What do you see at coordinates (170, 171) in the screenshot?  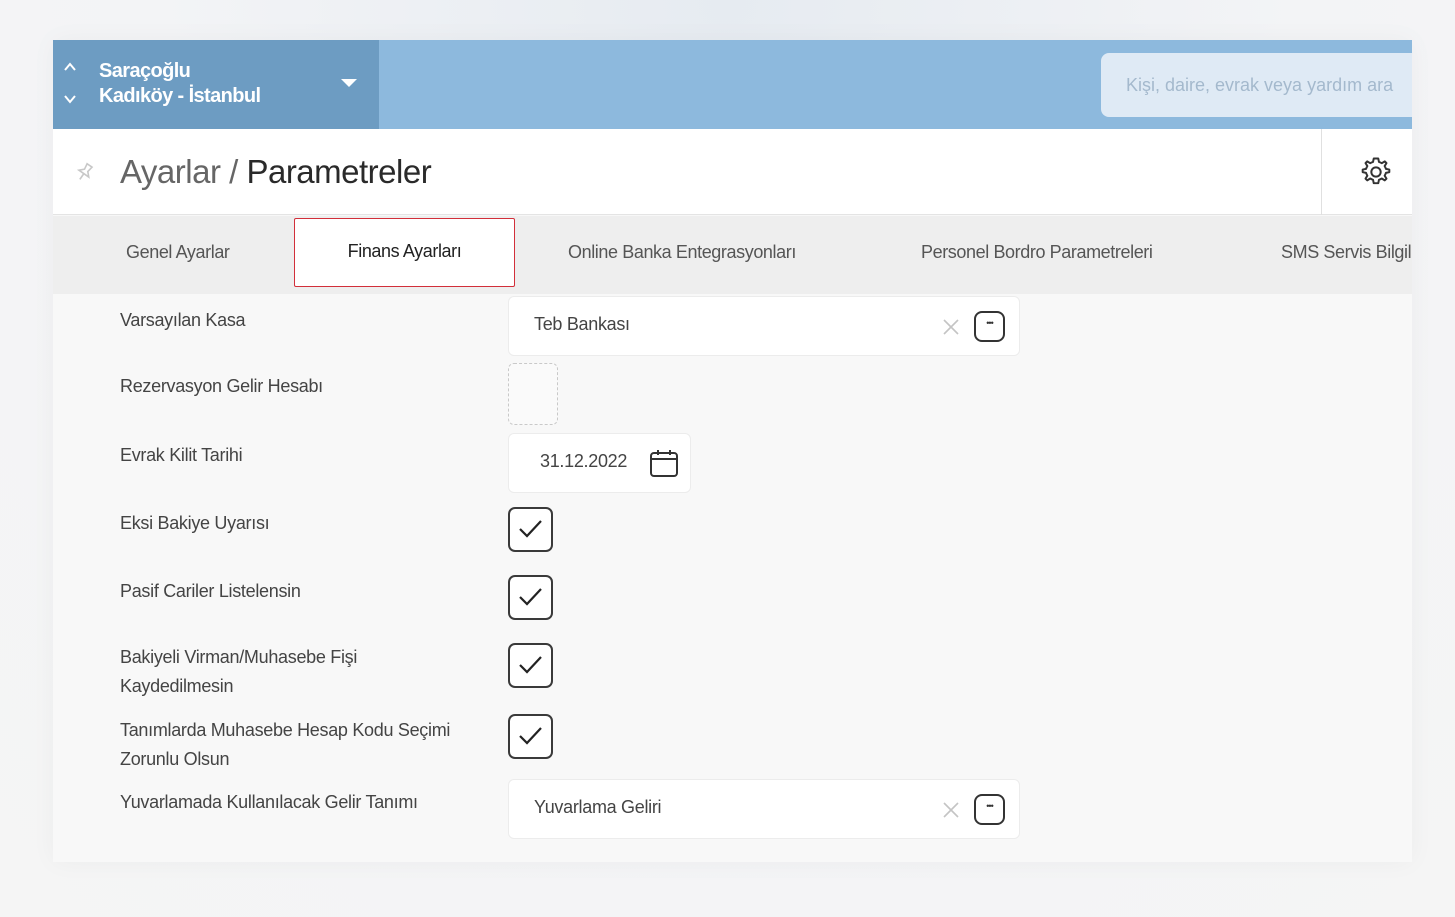 I see `breadcrumb-parent: Ayarlar` at bounding box center [170, 171].